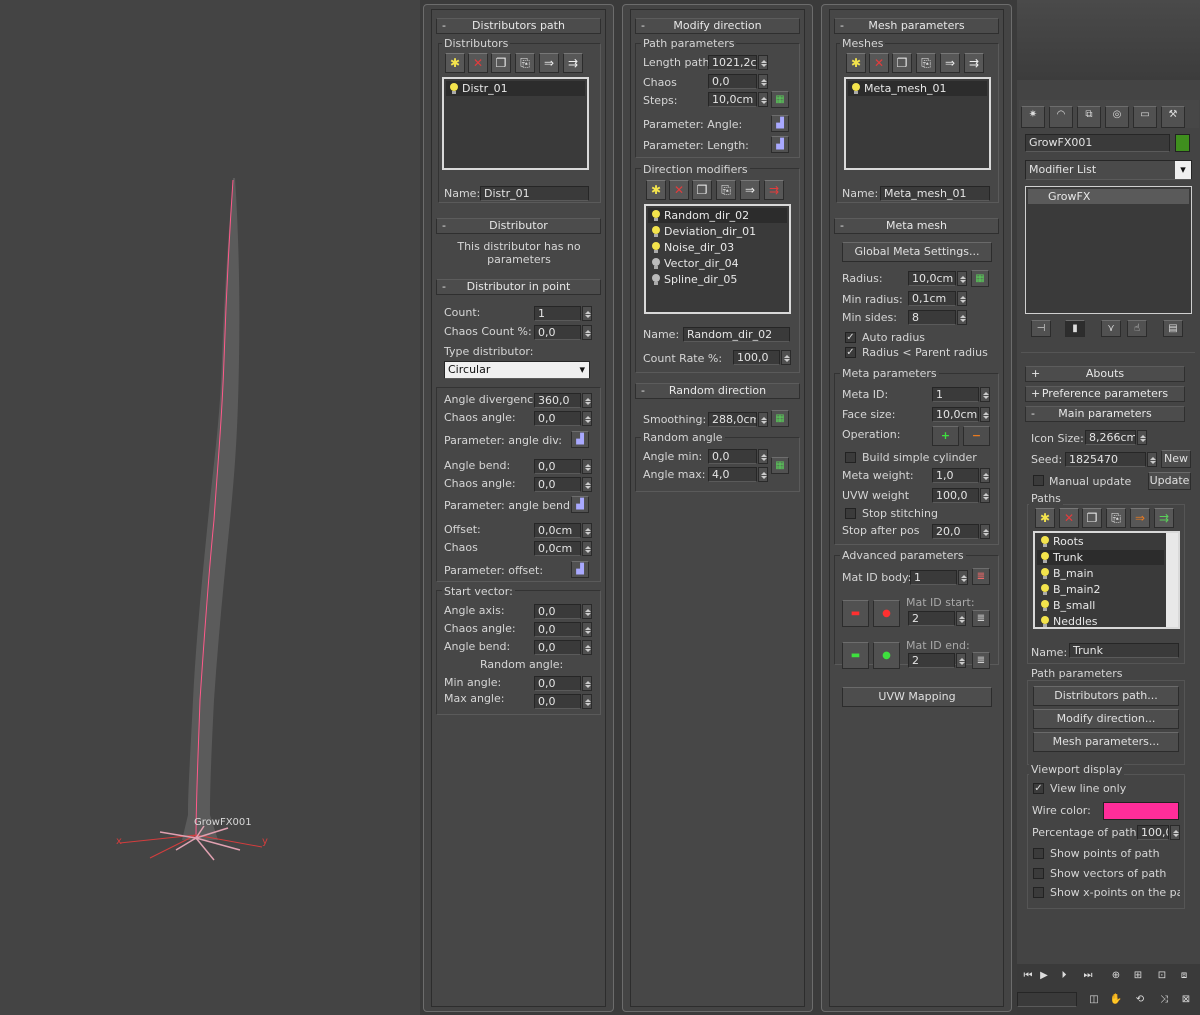 This screenshot has width=1200, height=1015. What do you see at coordinates (939, 577) in the screenshot?
I see `mat-id-body-spinner: 1` at bounding box center [939, 577].